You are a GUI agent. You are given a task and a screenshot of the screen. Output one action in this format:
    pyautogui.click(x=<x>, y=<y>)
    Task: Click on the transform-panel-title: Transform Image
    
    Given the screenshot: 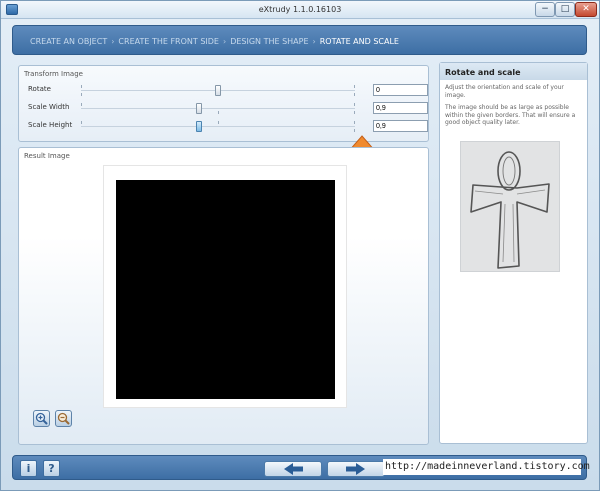 What is the action you would take?
    pyautogui.click(x=53, y=74)
    